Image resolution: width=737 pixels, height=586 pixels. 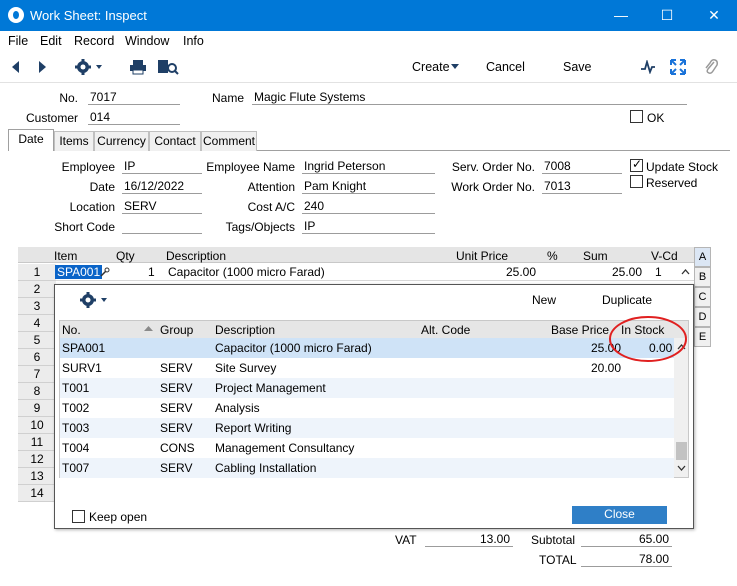 What do you see at coordinates (368, 166) in the screenshot?
I see `employee-name-field: Ingrid Peterson` at bounding box center [368, 166].